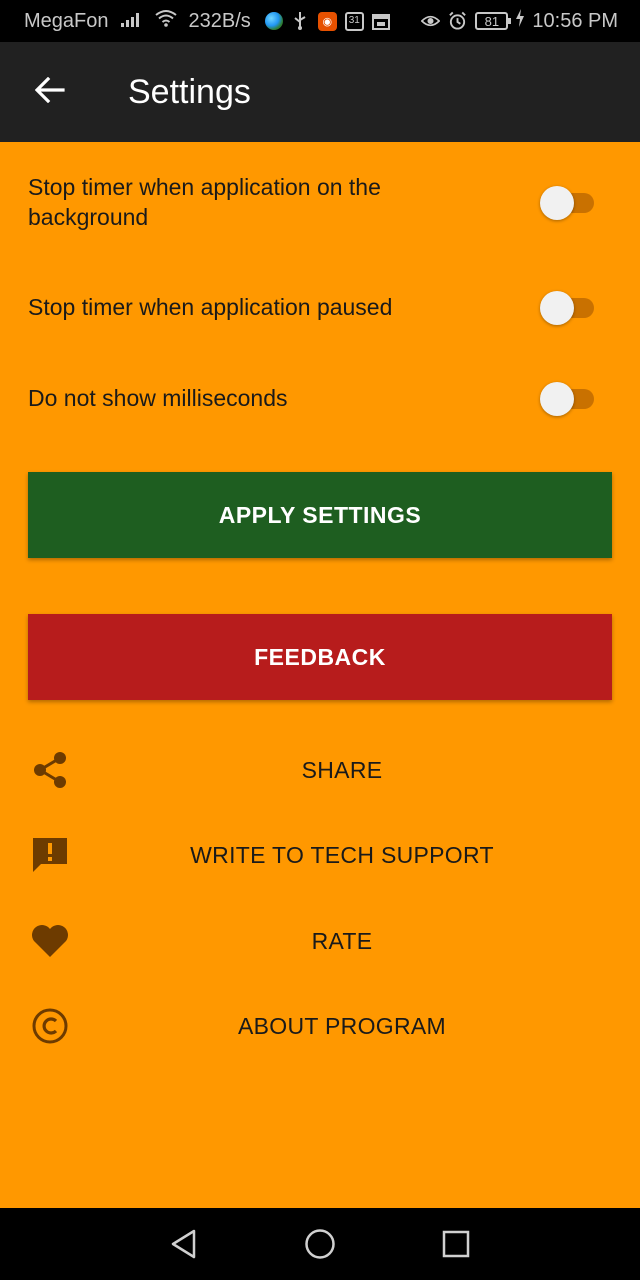 The height and width of the screenshot is (1280, 640). Describe the element at coordinates (273, 21) in the screenshot. I see `globe-icon` at that location.